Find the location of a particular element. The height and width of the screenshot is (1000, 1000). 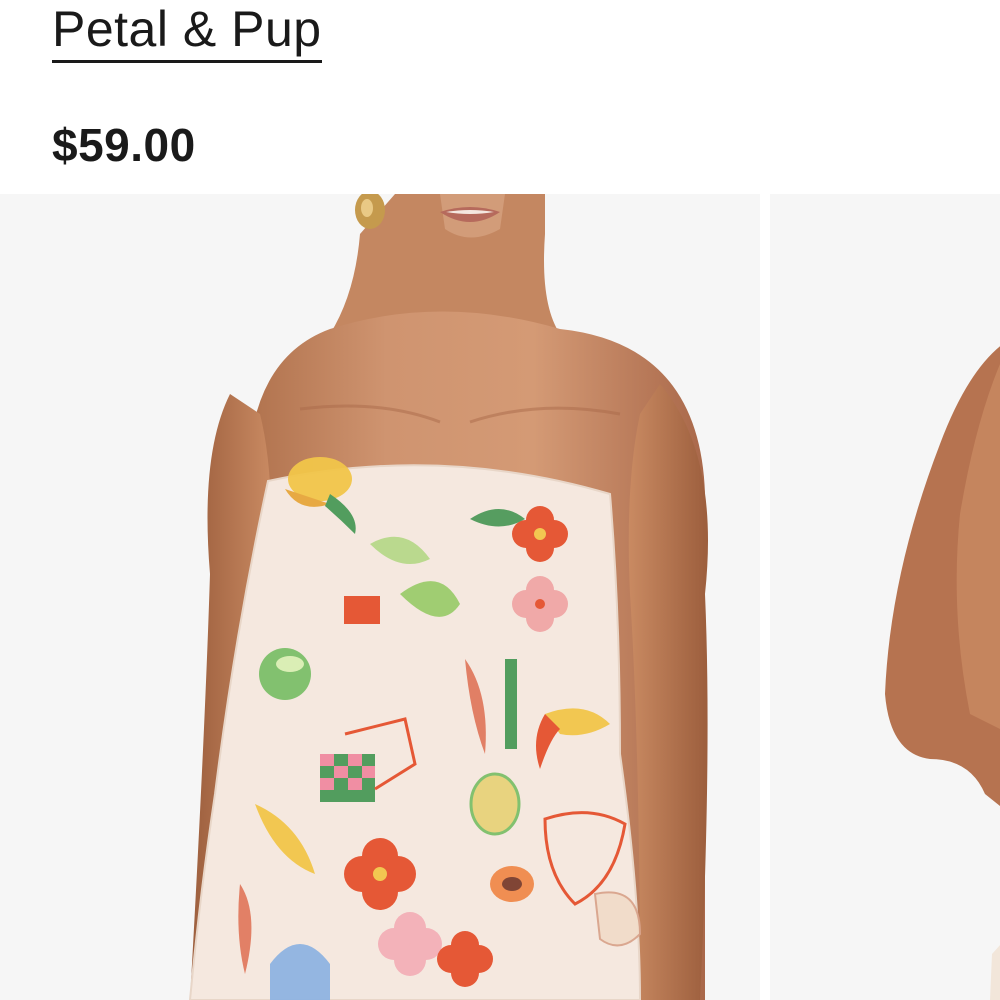

brand-link: Petal & Pup is located at coordinates (187, 31).